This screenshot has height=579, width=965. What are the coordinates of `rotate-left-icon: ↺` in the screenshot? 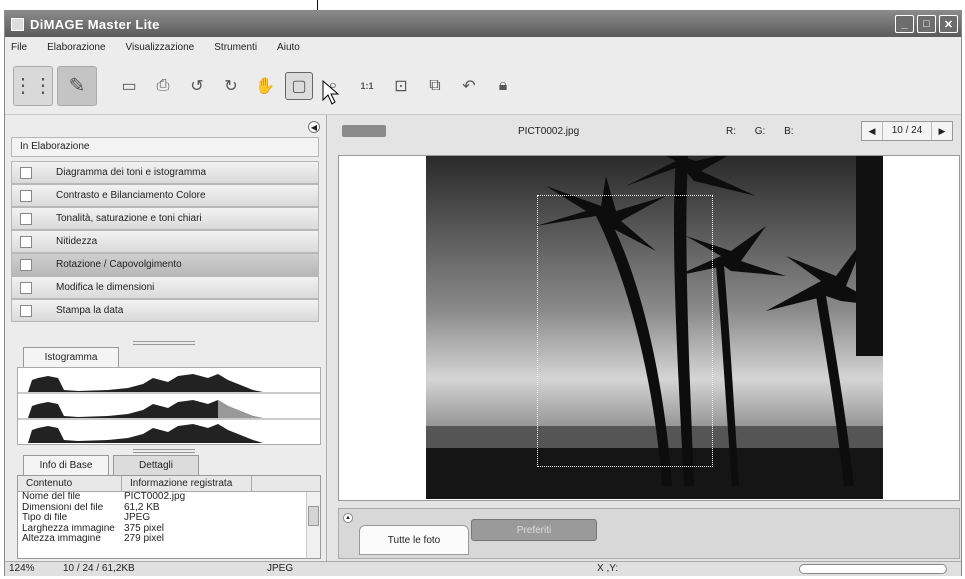 It's located at (197, 86).